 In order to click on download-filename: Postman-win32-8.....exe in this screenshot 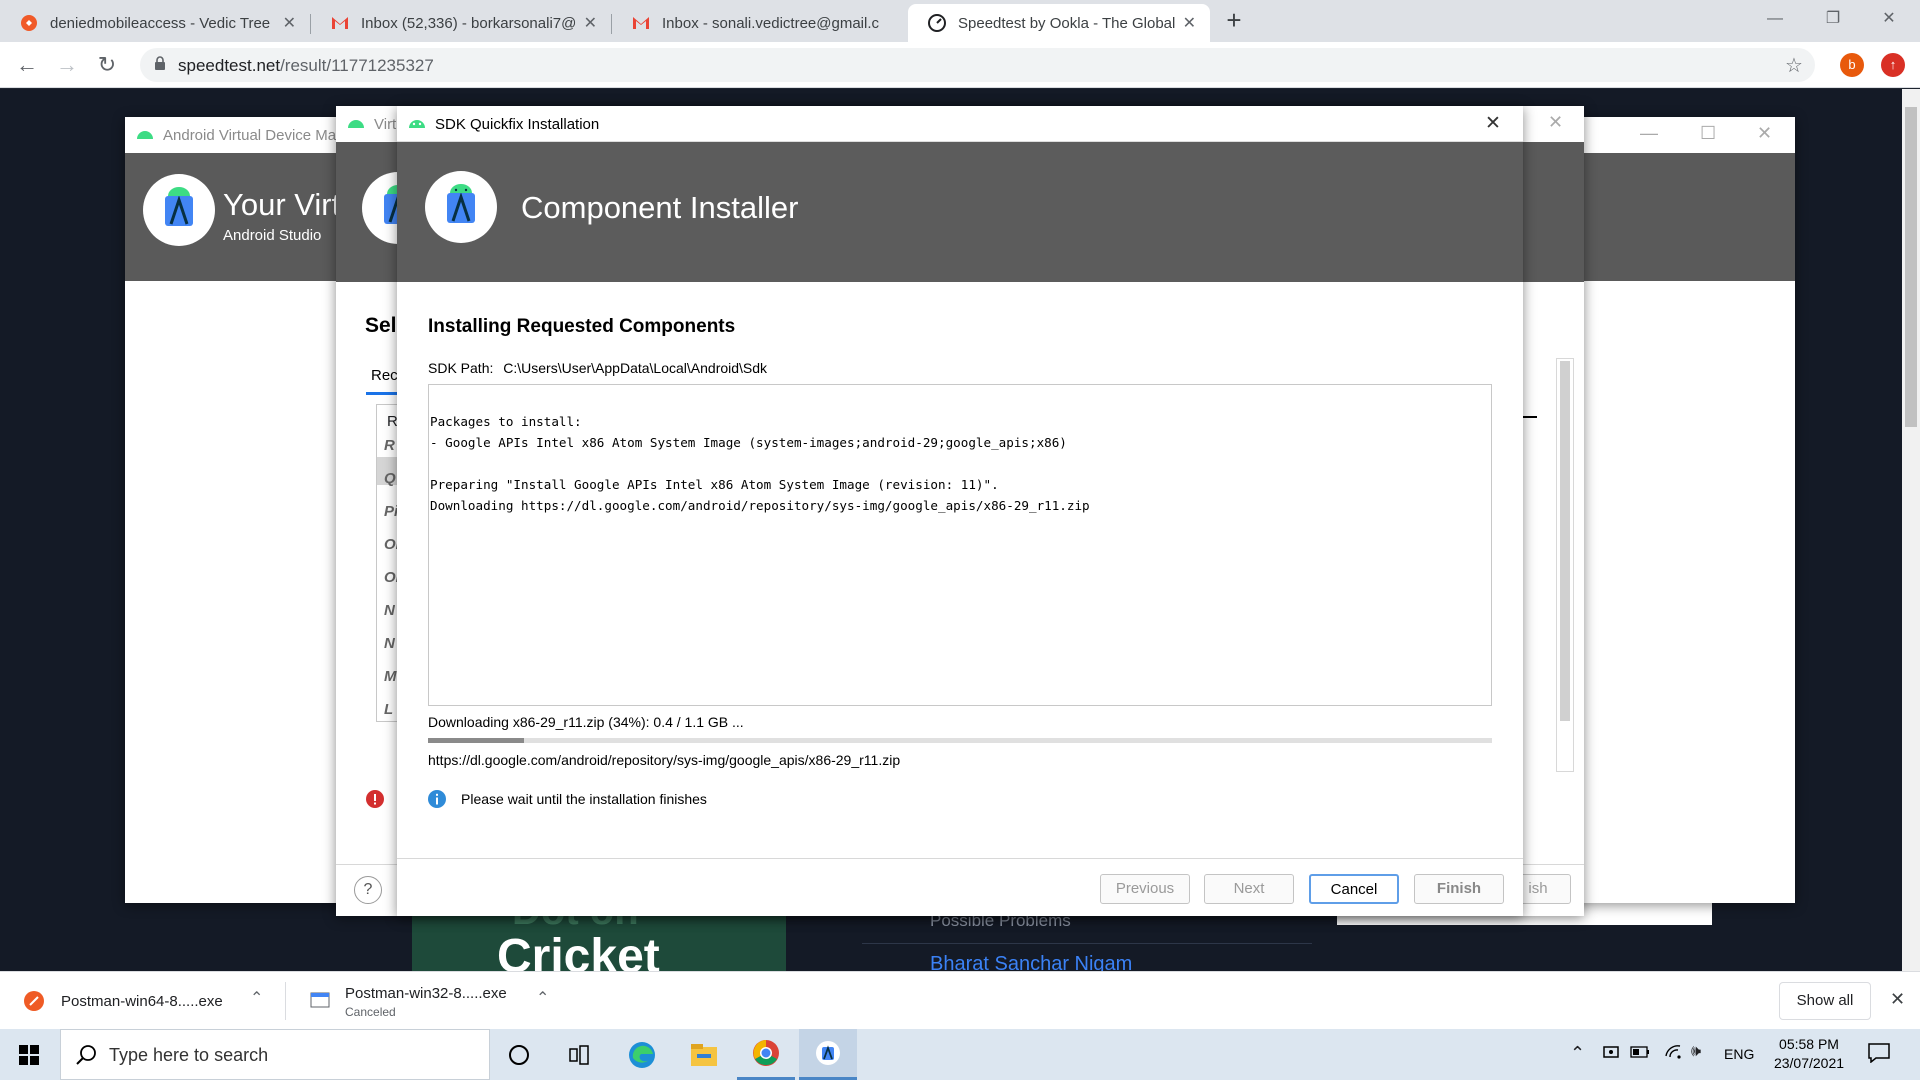, I will do `click(426, 993)`.